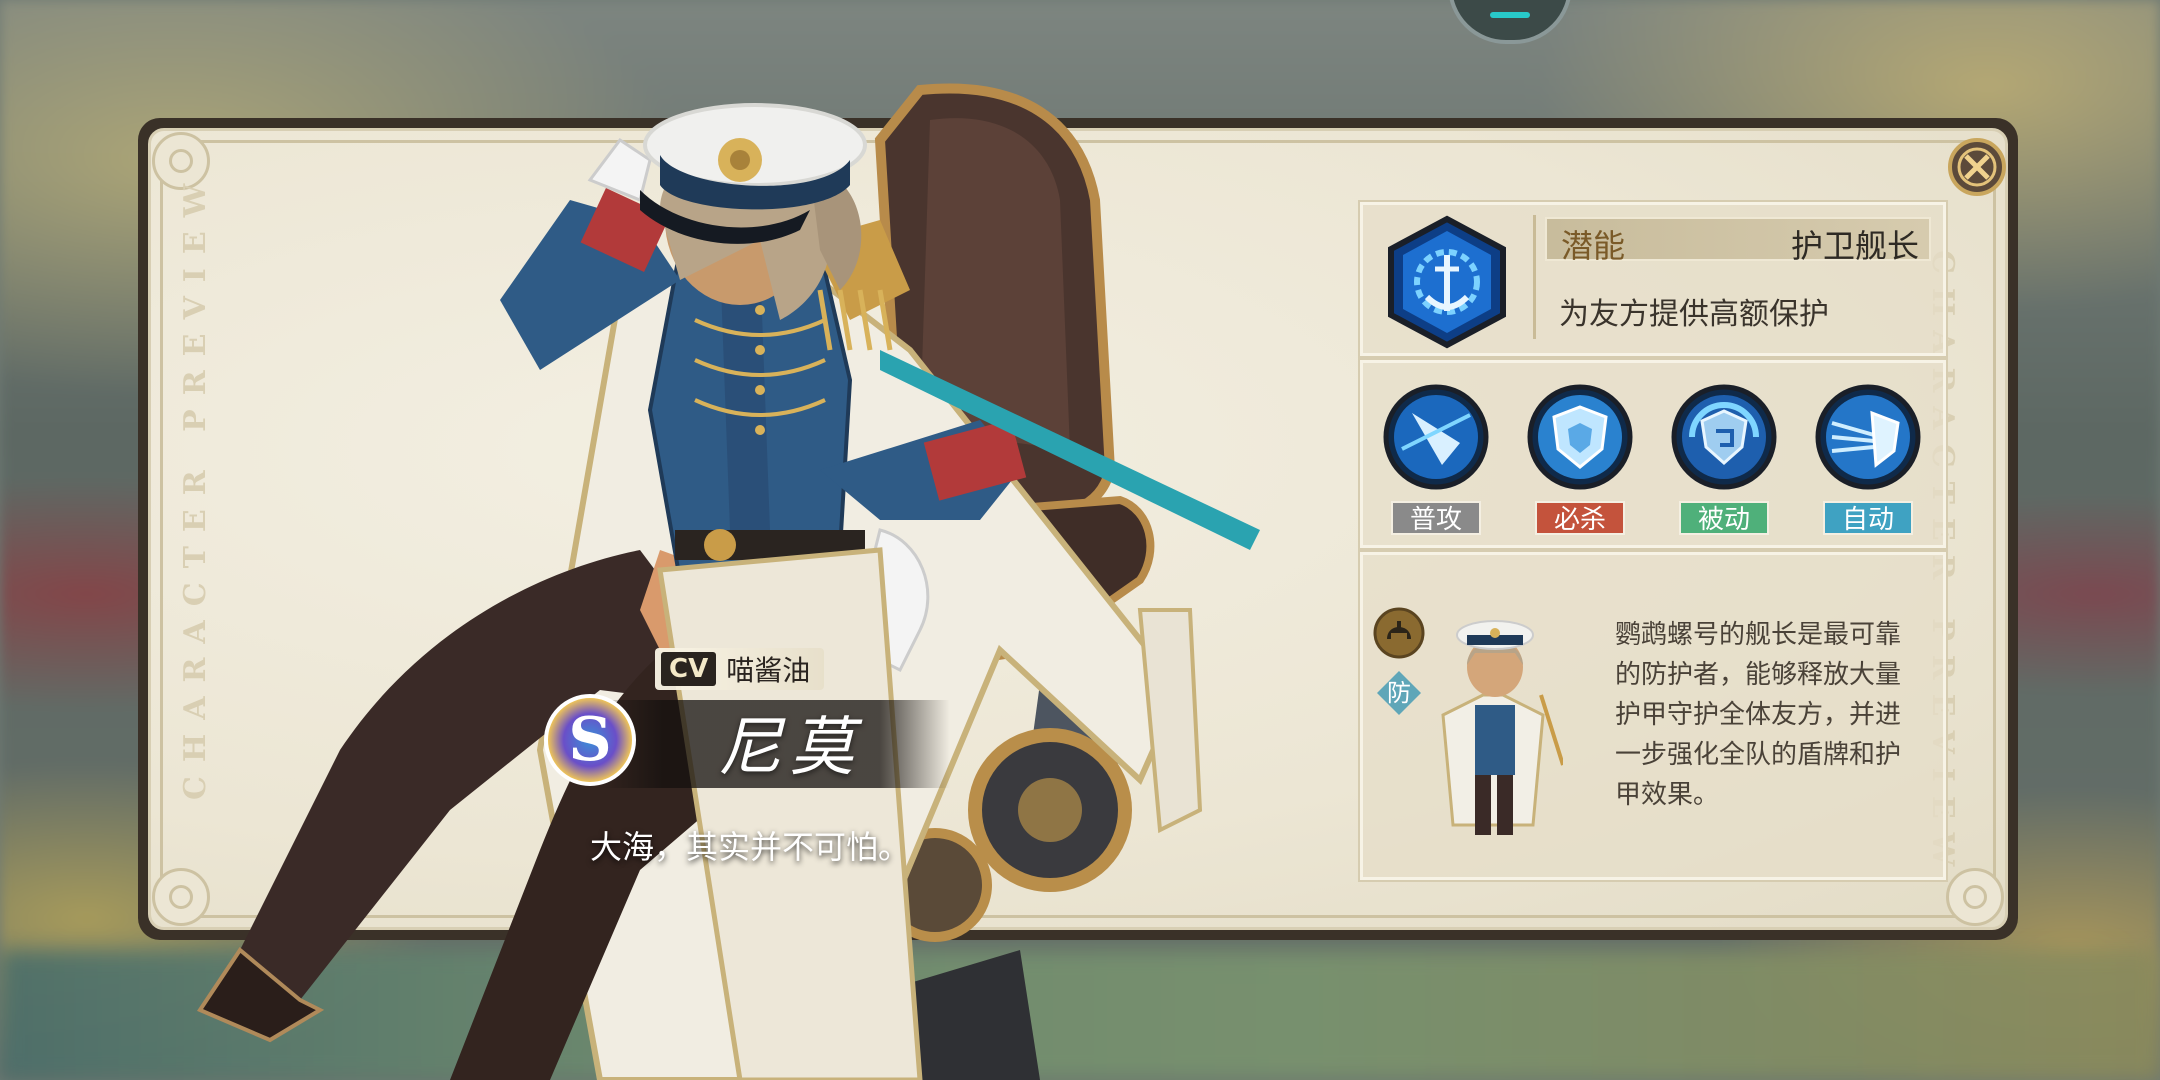 The image size is (2160, 1080). I want to click on cv-badge: CV, so click(689, 669).